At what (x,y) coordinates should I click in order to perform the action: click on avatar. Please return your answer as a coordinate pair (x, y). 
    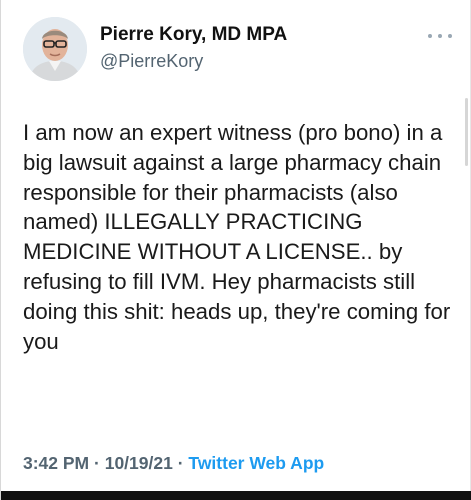
    Looking at the image, I should click on (55, 49).